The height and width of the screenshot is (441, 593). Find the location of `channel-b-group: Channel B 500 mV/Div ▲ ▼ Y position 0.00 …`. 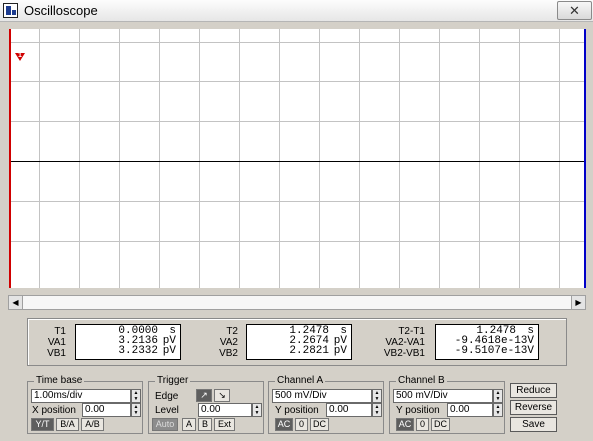

channel-b-group: Channel B 500 mV/Div ▲ ▼ Y position 0.00 … is located at coordinates (447, 404).